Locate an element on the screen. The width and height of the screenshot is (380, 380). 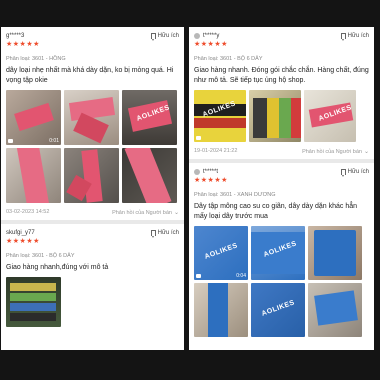
reviewer-name: t*****y is located at coordinates (211, 35).